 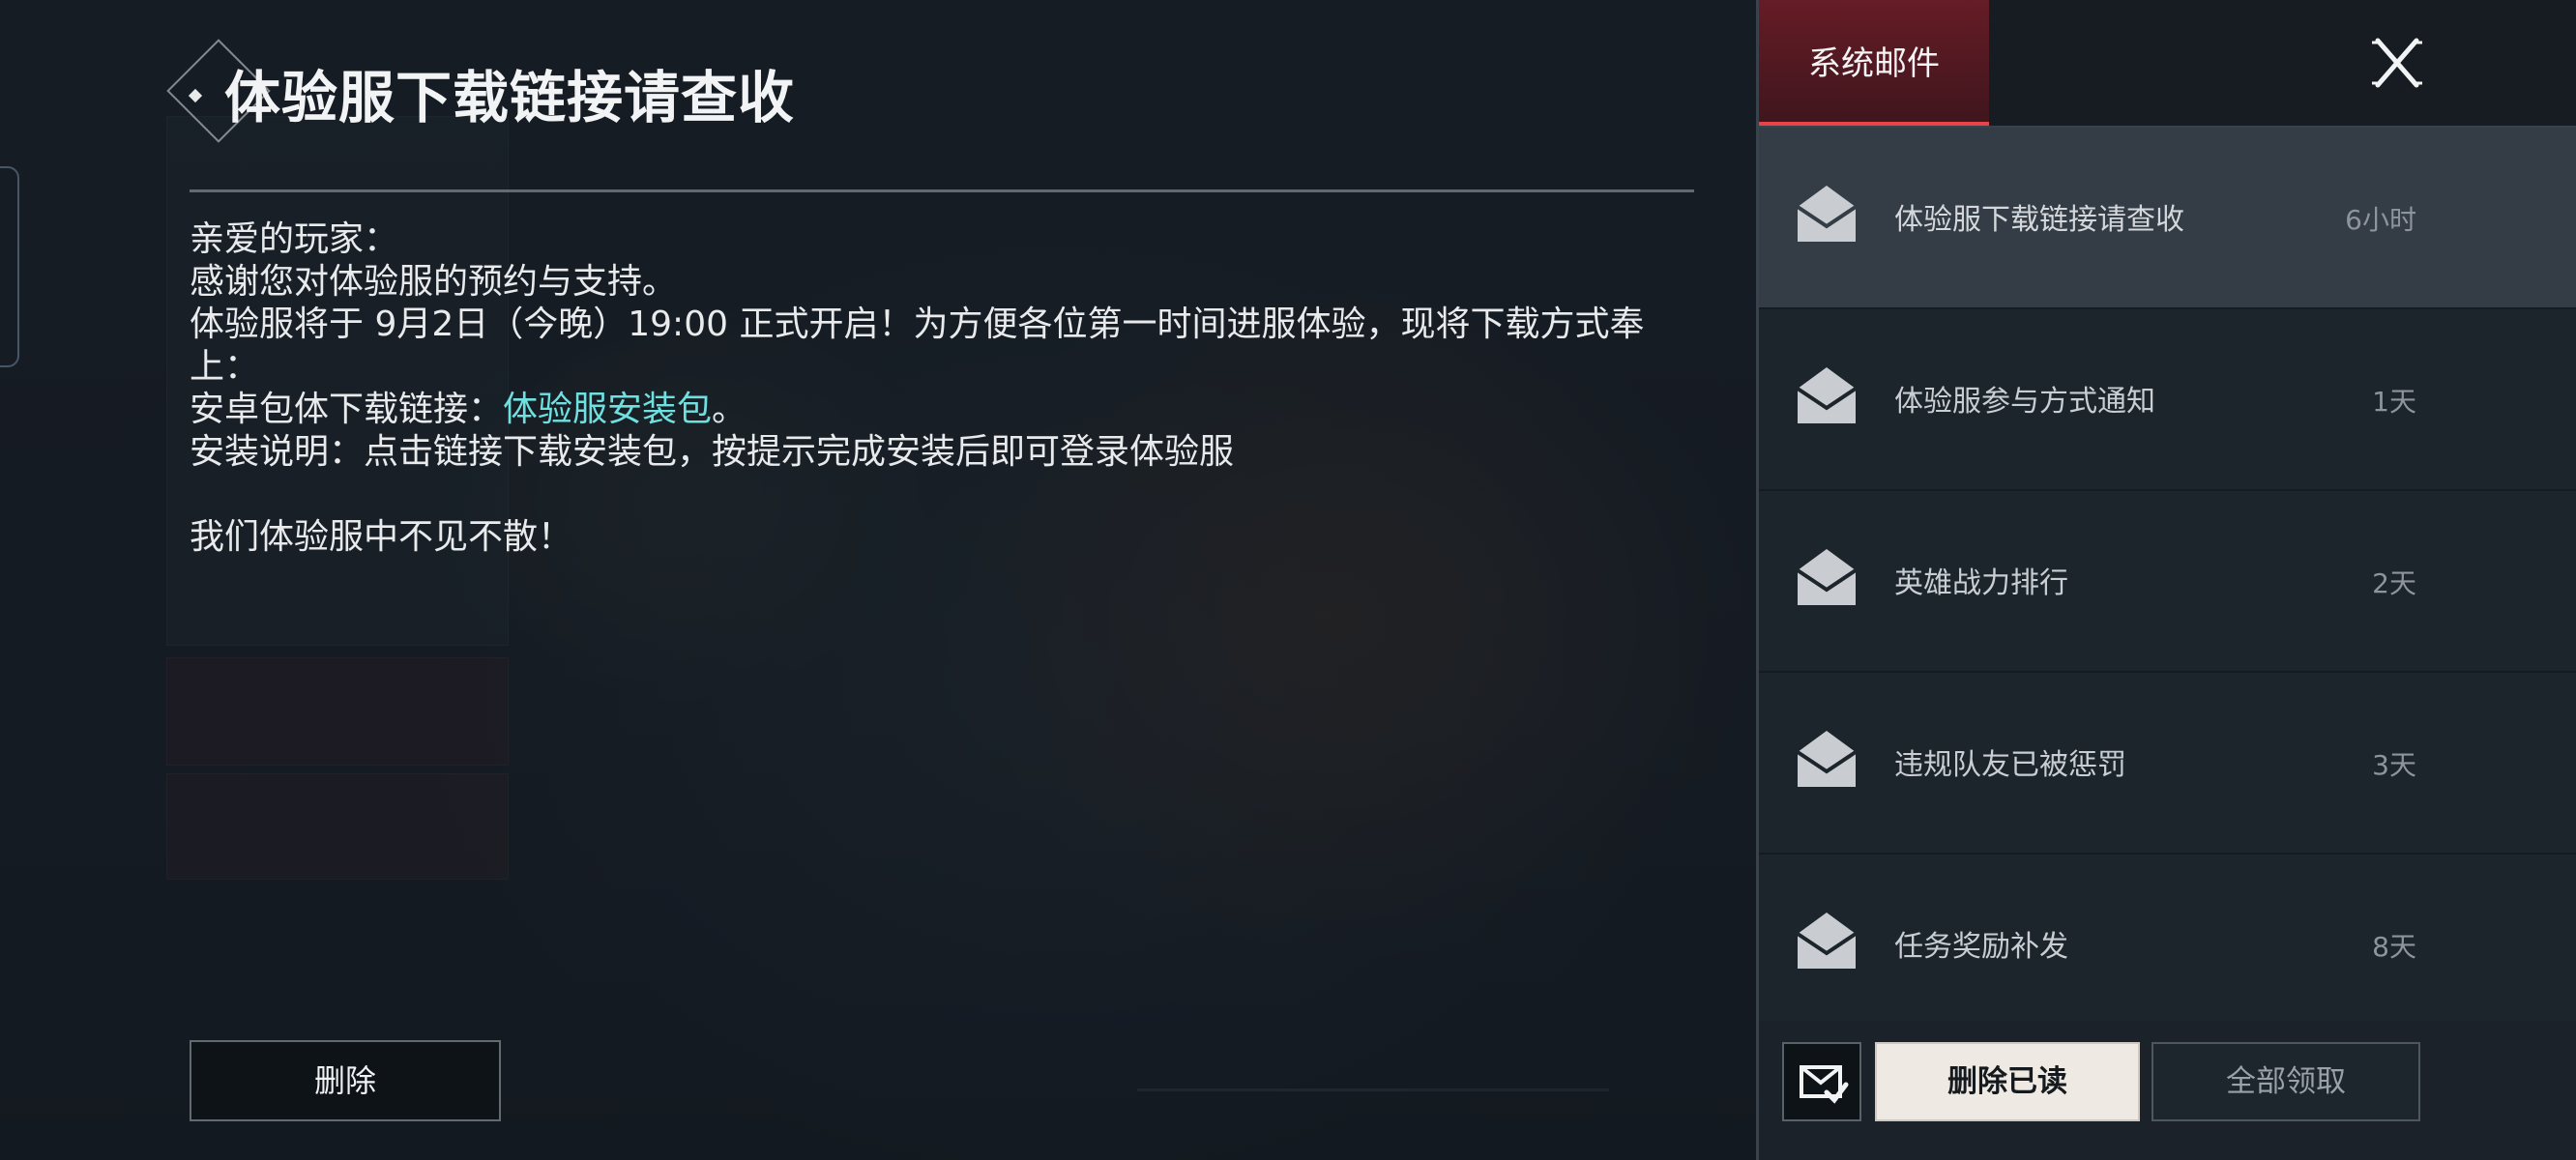 What do you see at coordinates (607, 410) in the screenshot?
I see `download-link: 体验服安装包` at bounding box center [607, 410].